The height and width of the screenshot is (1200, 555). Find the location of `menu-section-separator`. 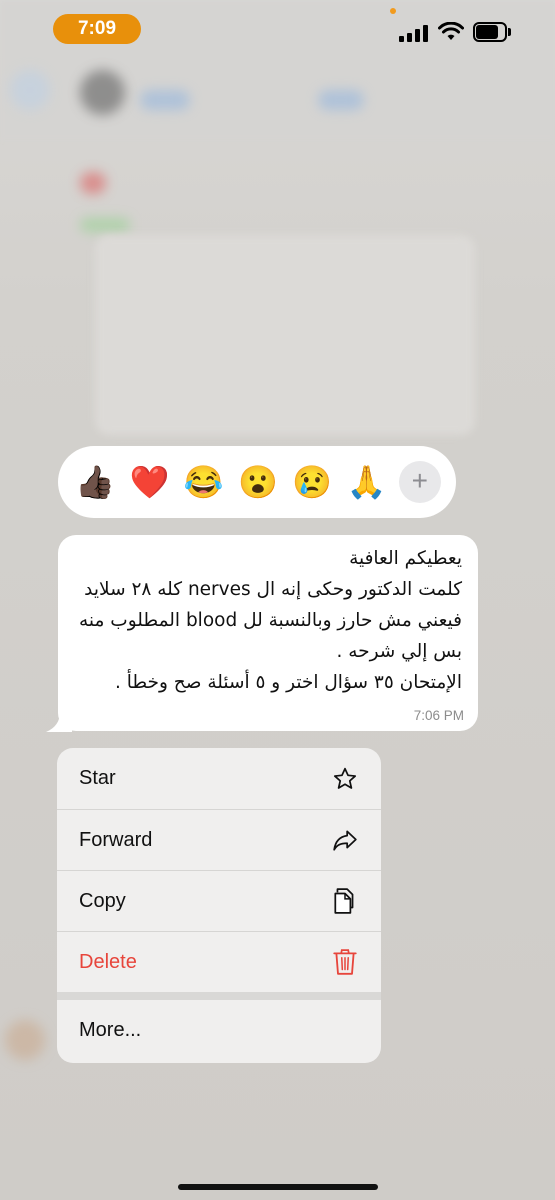

menu-section-separator is located at coordinates (219, 996).